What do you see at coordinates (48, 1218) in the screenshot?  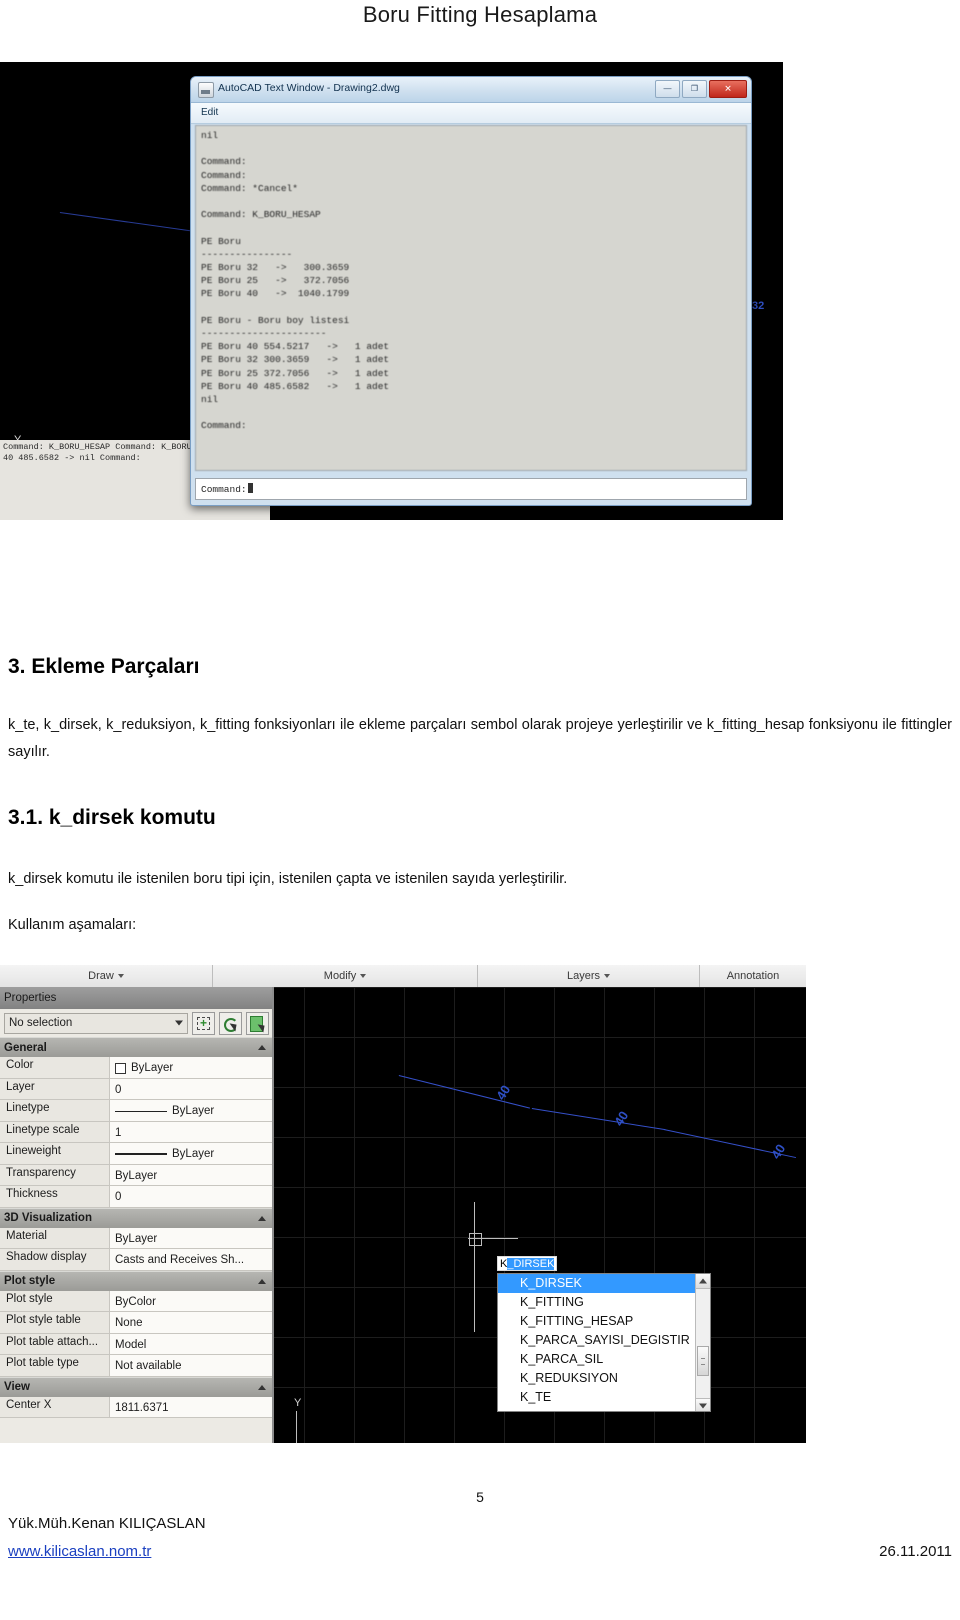 I see `property-group-3d-visualization-label: 3D Visualization` at bounding box center [48, 1218].